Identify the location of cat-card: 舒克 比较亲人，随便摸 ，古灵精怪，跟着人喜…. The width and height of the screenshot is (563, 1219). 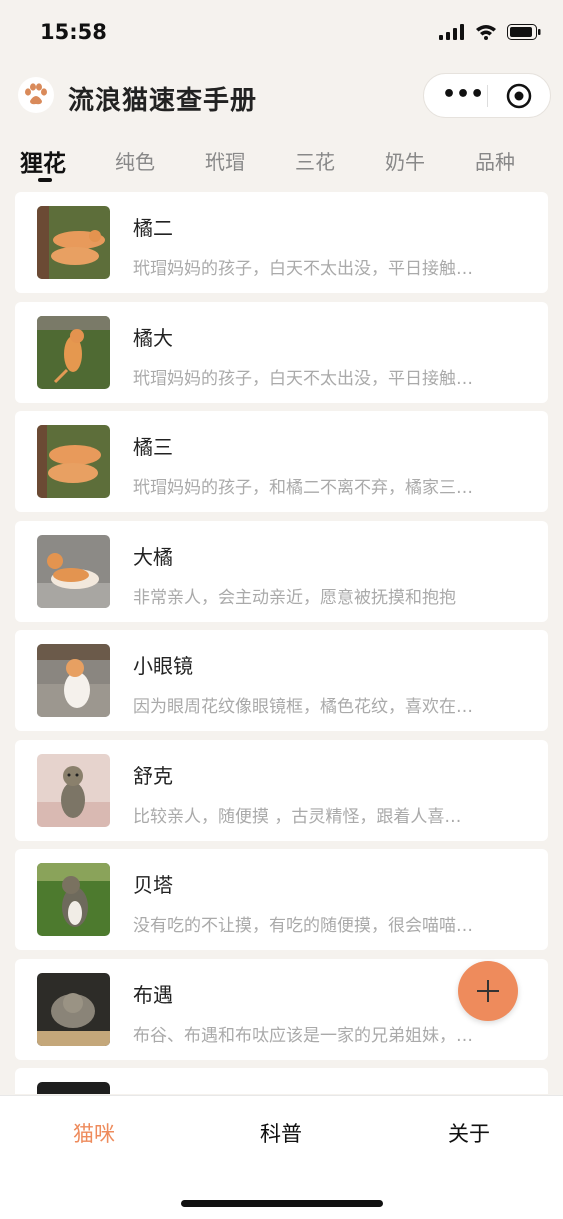
(281, 790).